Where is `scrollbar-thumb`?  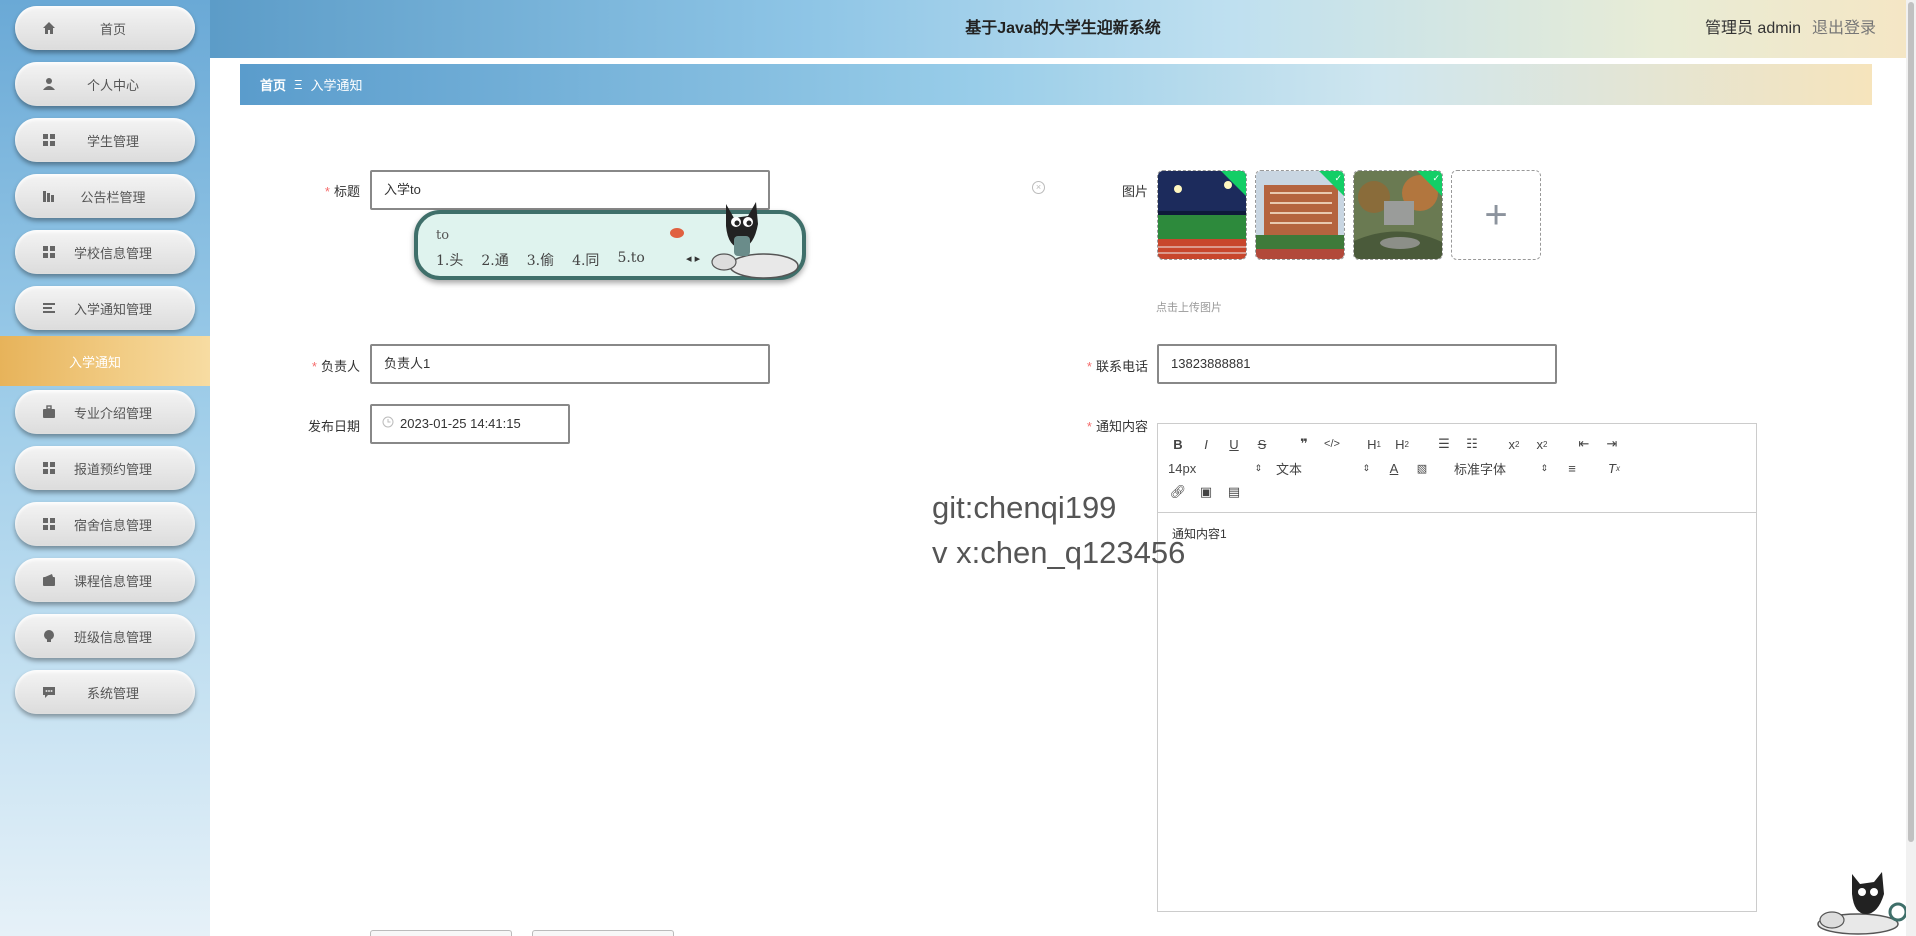 scrollbar-thumb is located at coordinates (1911, 422).